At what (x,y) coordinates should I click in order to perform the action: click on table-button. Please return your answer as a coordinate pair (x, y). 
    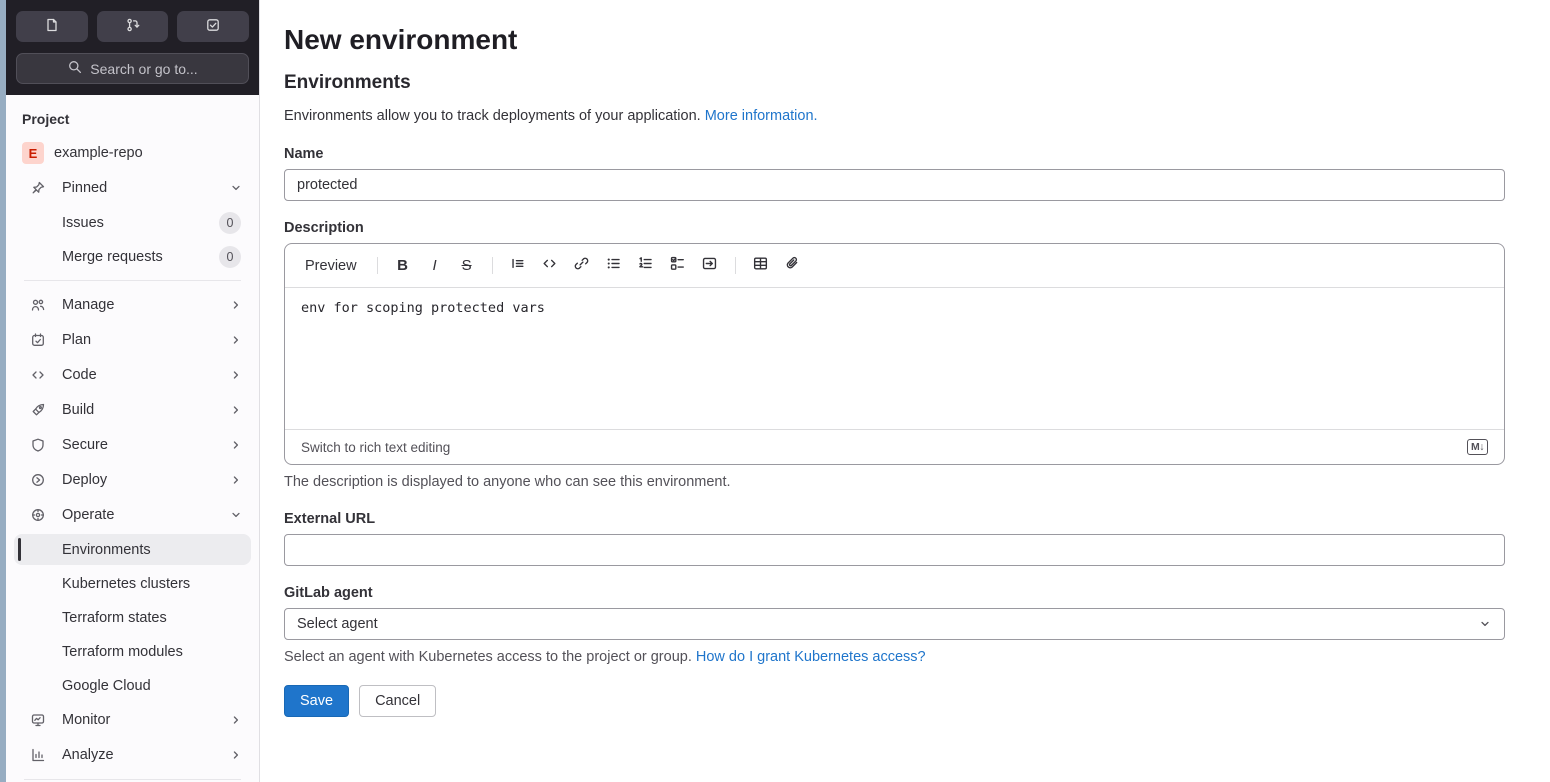
    Looking at the image, I should click on (761, 265).